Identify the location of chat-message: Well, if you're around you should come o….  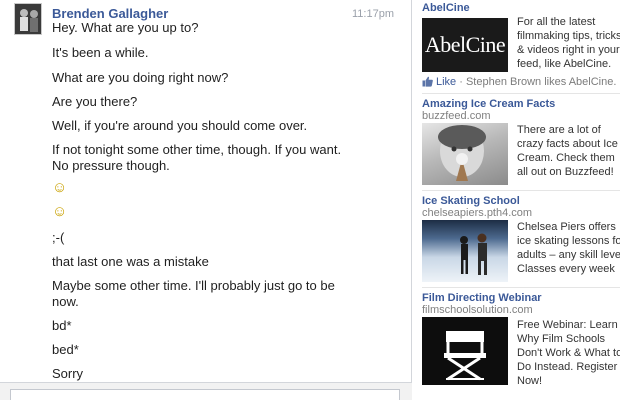
(180, 125).